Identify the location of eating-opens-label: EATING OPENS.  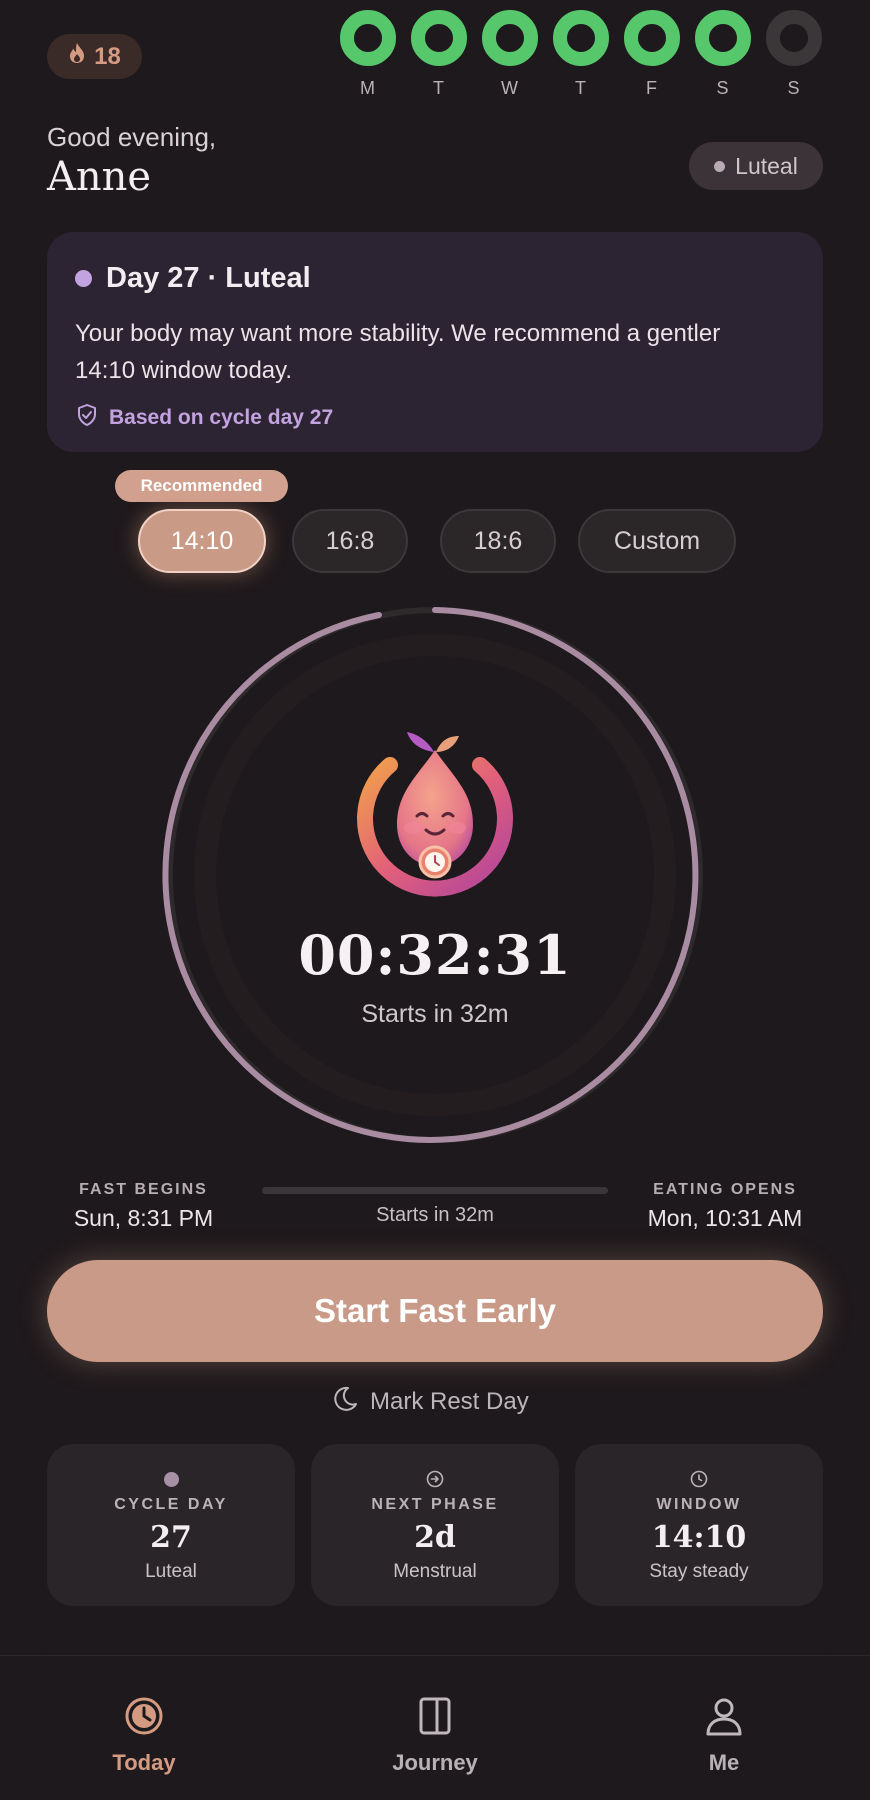
(725, 1189).